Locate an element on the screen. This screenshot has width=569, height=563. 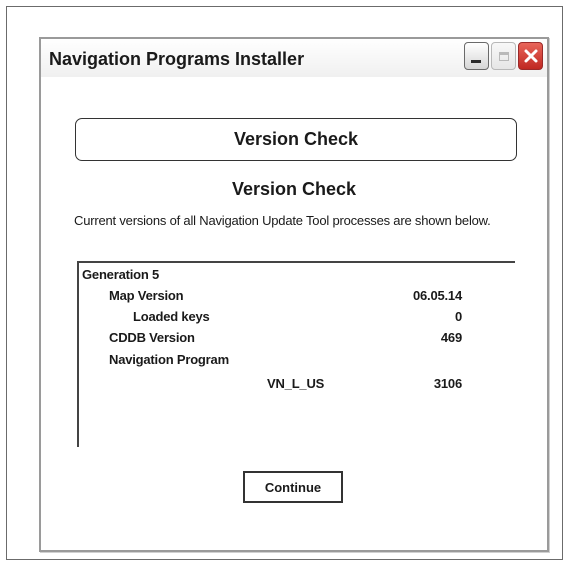
maximize-button is located at coordinates (503, 56).